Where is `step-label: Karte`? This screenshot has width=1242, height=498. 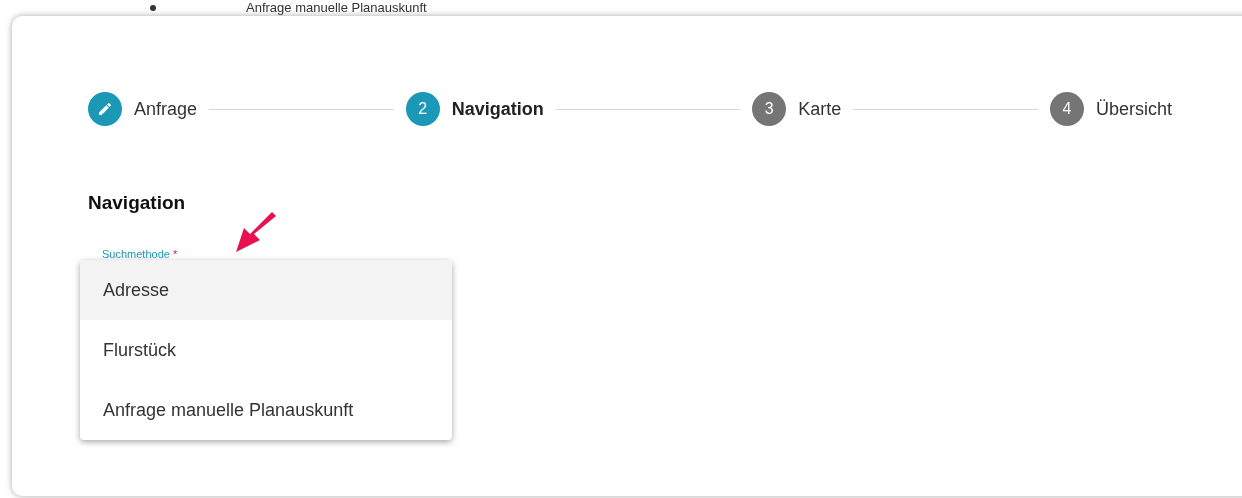
step-label: Karte is located at coordinates (820, 109).